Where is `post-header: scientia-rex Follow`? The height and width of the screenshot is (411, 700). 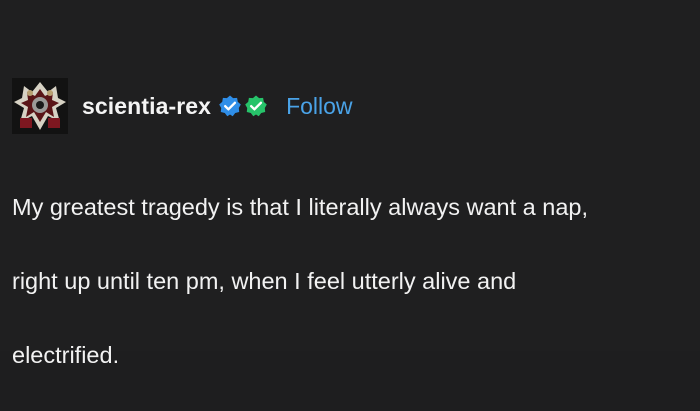 post-header: scientia-rex Follow is located at coordinates (182, 106).